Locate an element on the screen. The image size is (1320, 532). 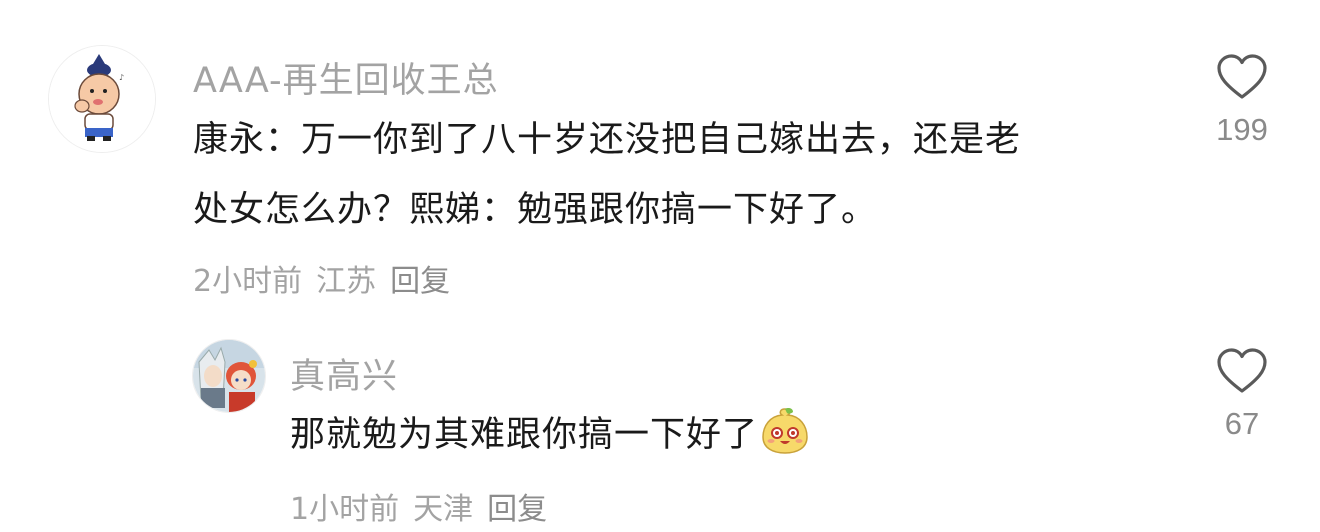
comment-time: 1小时前 is located at coordinates (345, 509).